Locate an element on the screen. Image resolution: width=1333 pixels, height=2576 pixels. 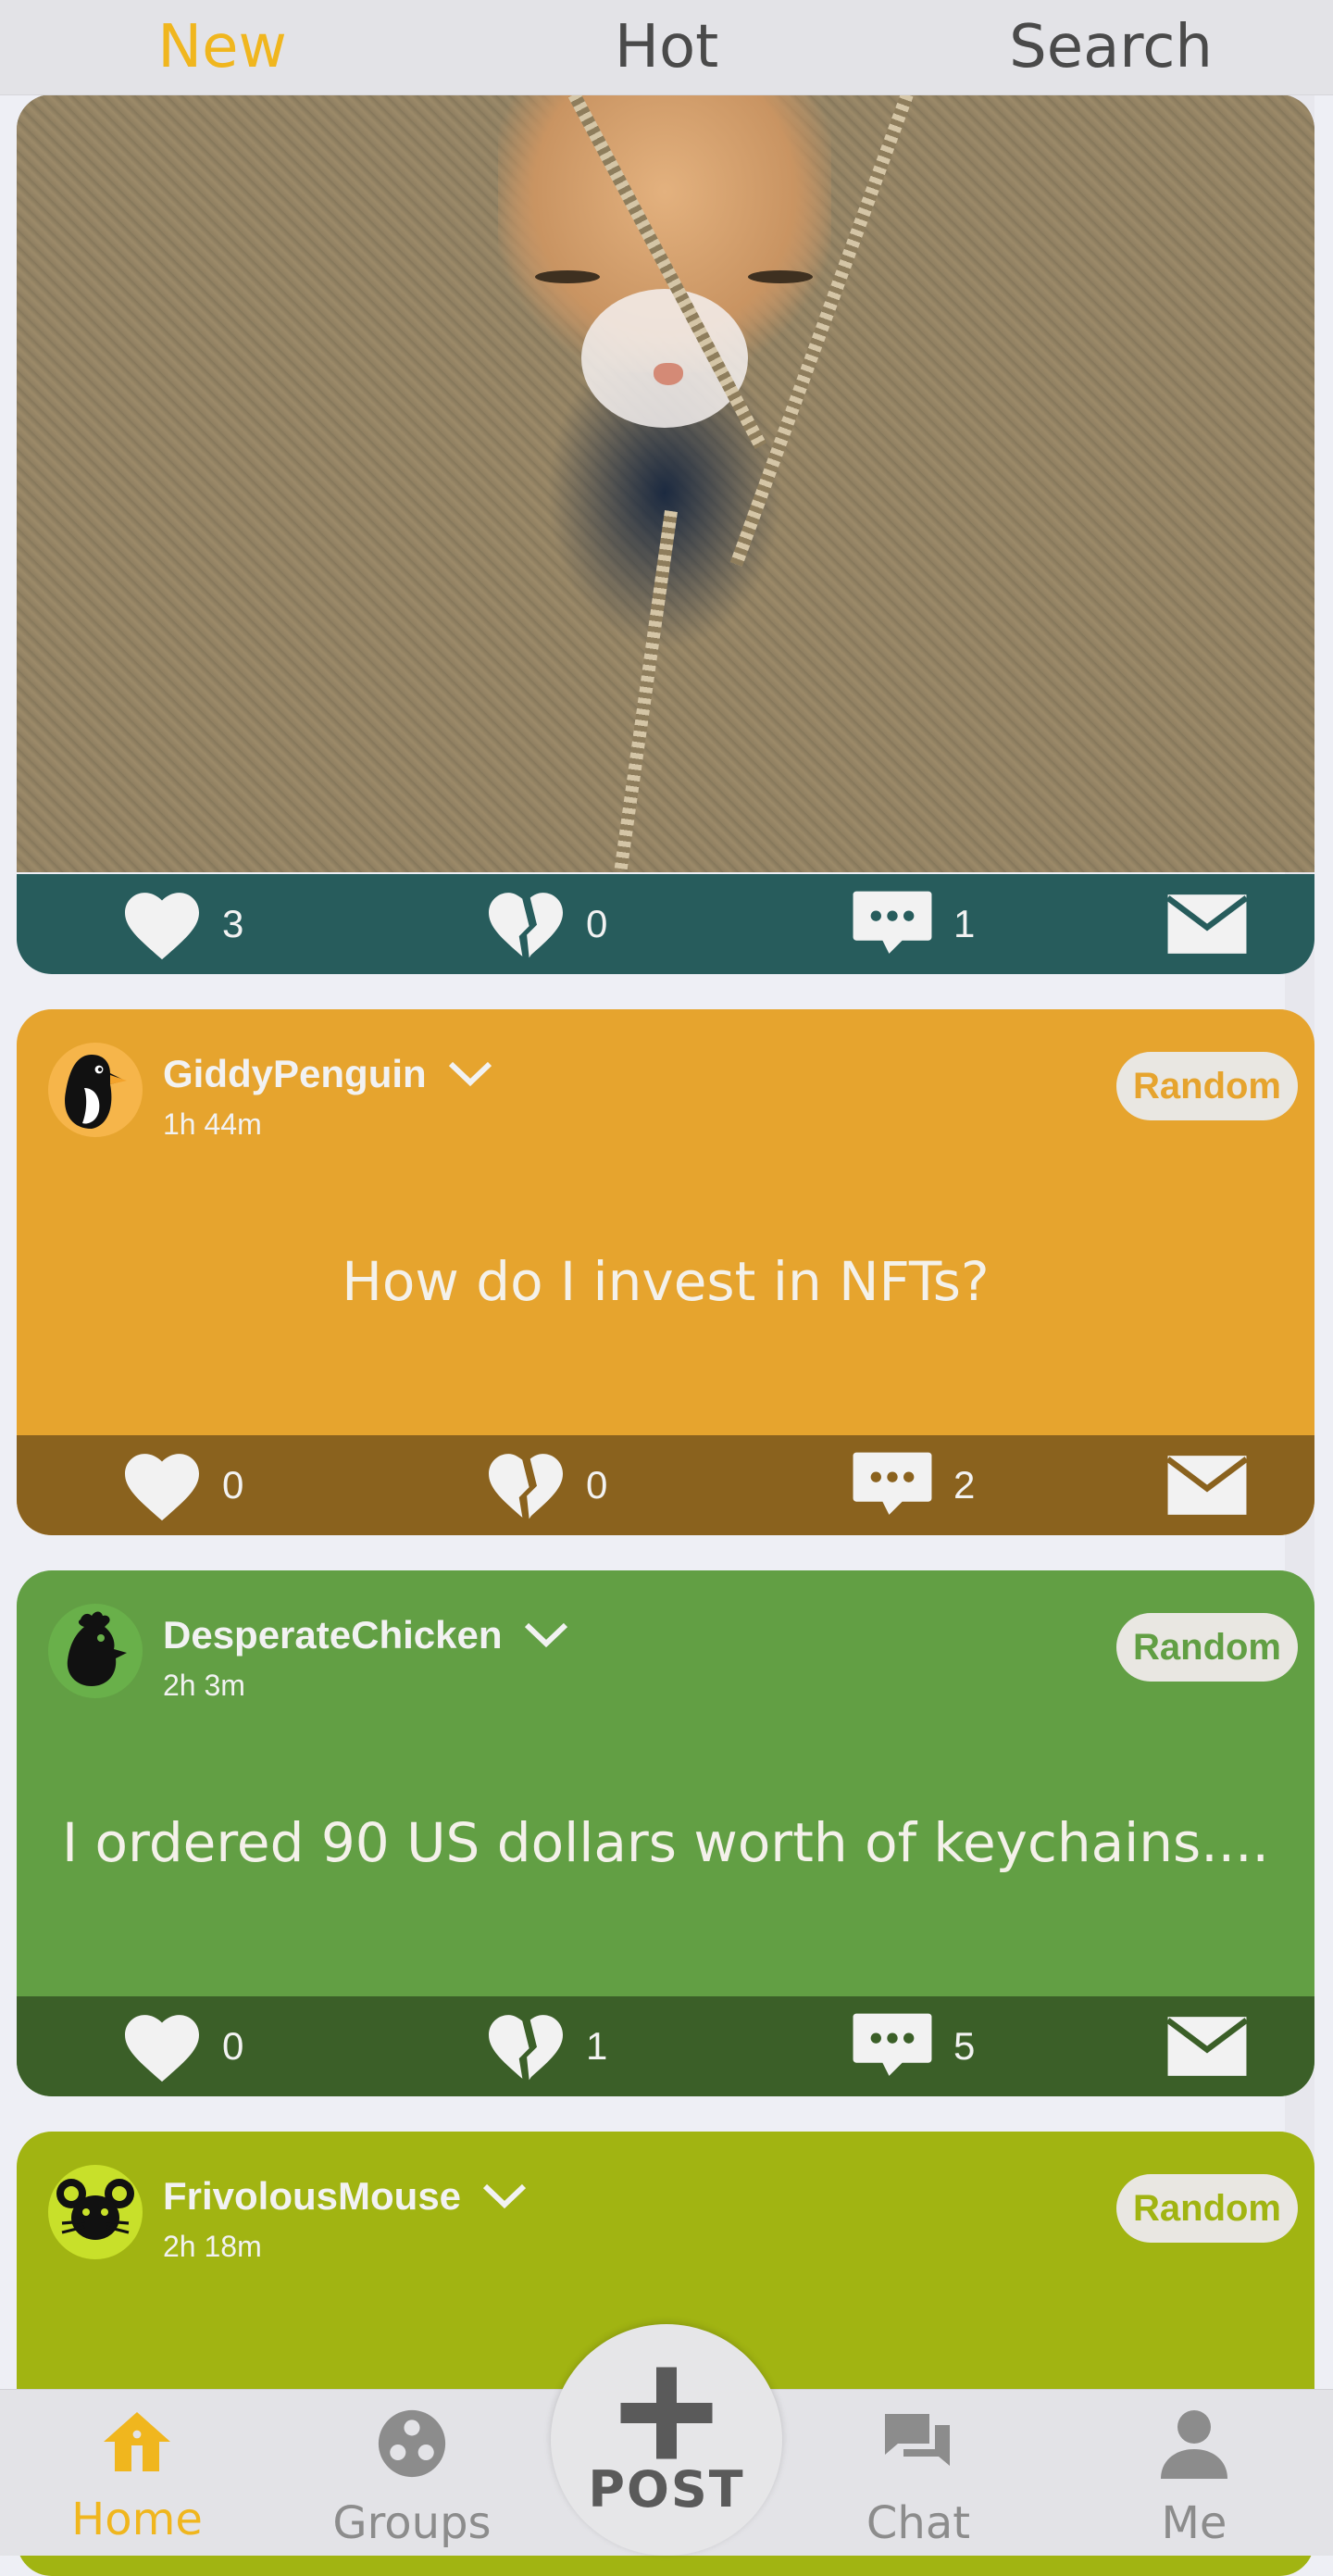
comment-button: 5 is located at coordinates (912, 2046).